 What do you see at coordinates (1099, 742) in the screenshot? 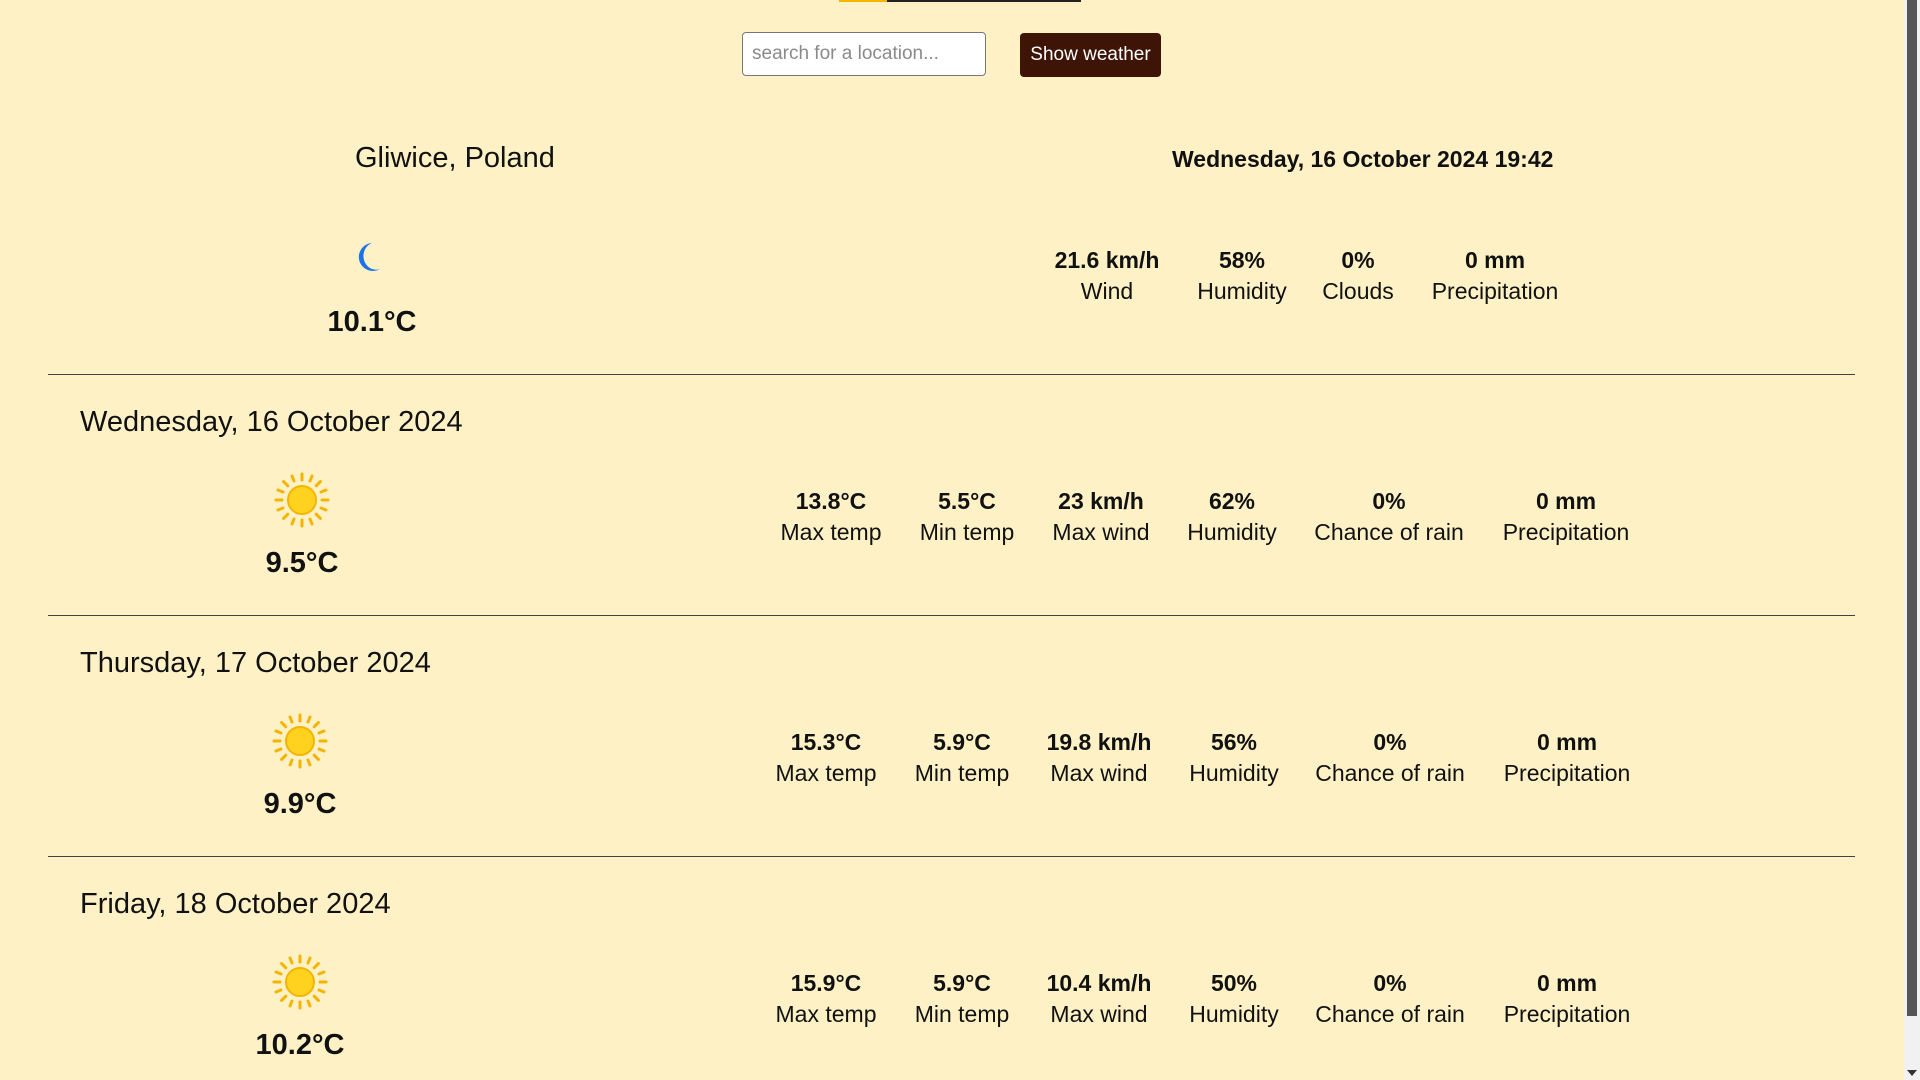
I see `stat-value: 19.8 km/h` at bounding box center [1099, 742].